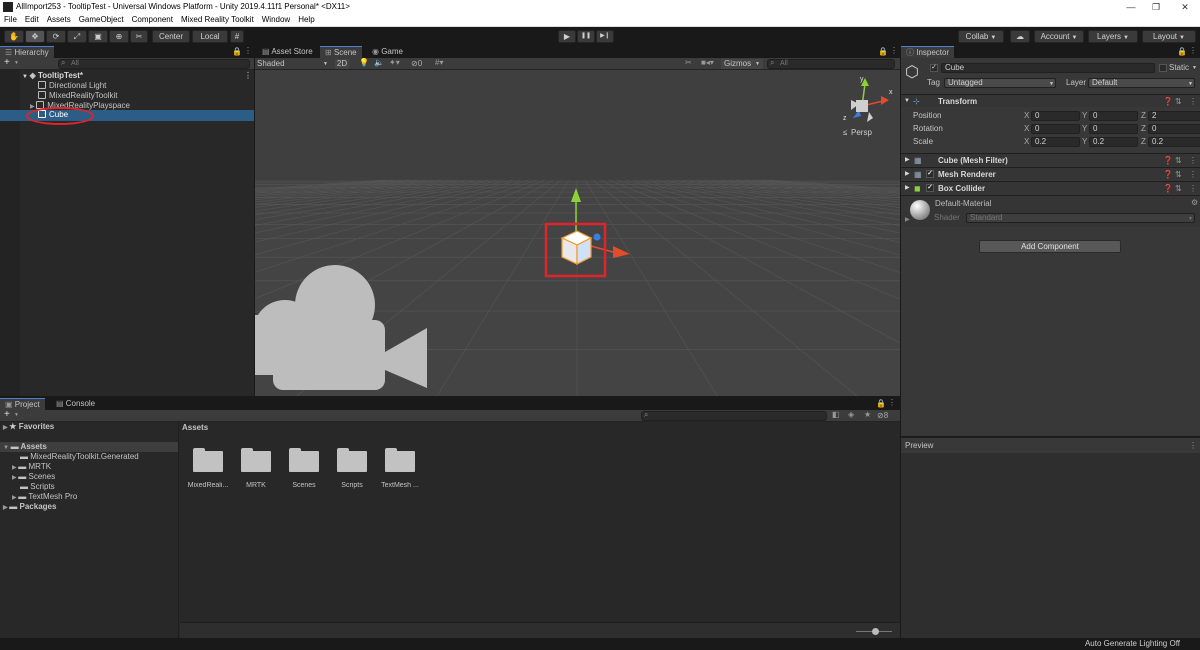  Describe the element at coordinates (1050, 211) in the screenshot. I see `material-section: Default-Material Shader Standard ▼ ⚙ ▶` at that location.